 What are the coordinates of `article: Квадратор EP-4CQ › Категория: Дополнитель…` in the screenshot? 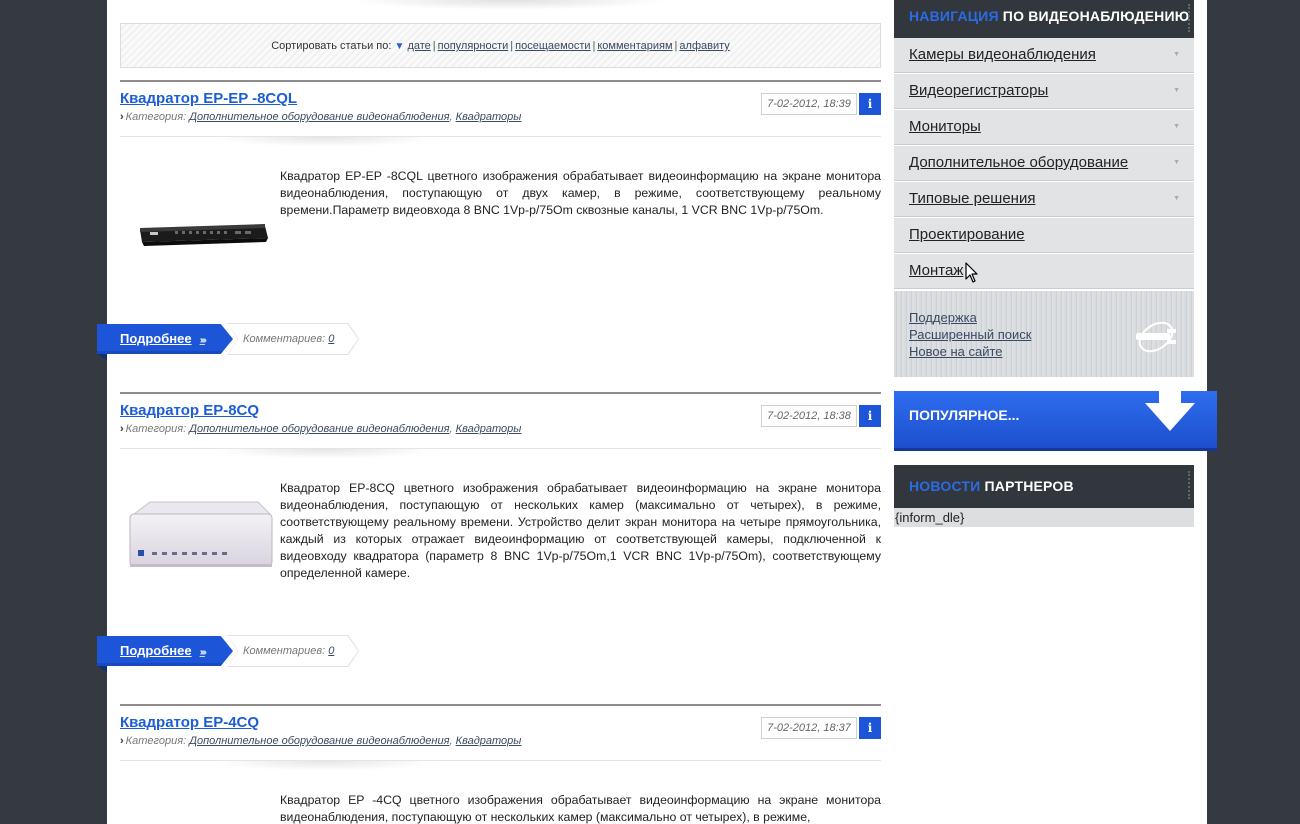 It's located at (500, 764).